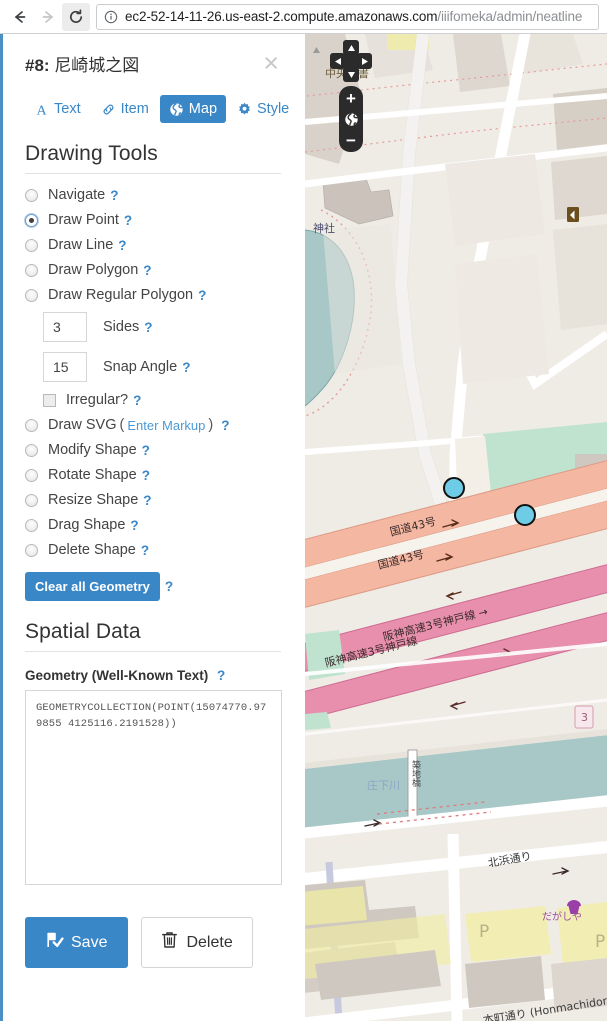 This screenshot has height=1021, width=607. What do you see at coordinates (31, 500) in the screenshot?
I see `radio-resize-shape` at bounding box center [31, 500].